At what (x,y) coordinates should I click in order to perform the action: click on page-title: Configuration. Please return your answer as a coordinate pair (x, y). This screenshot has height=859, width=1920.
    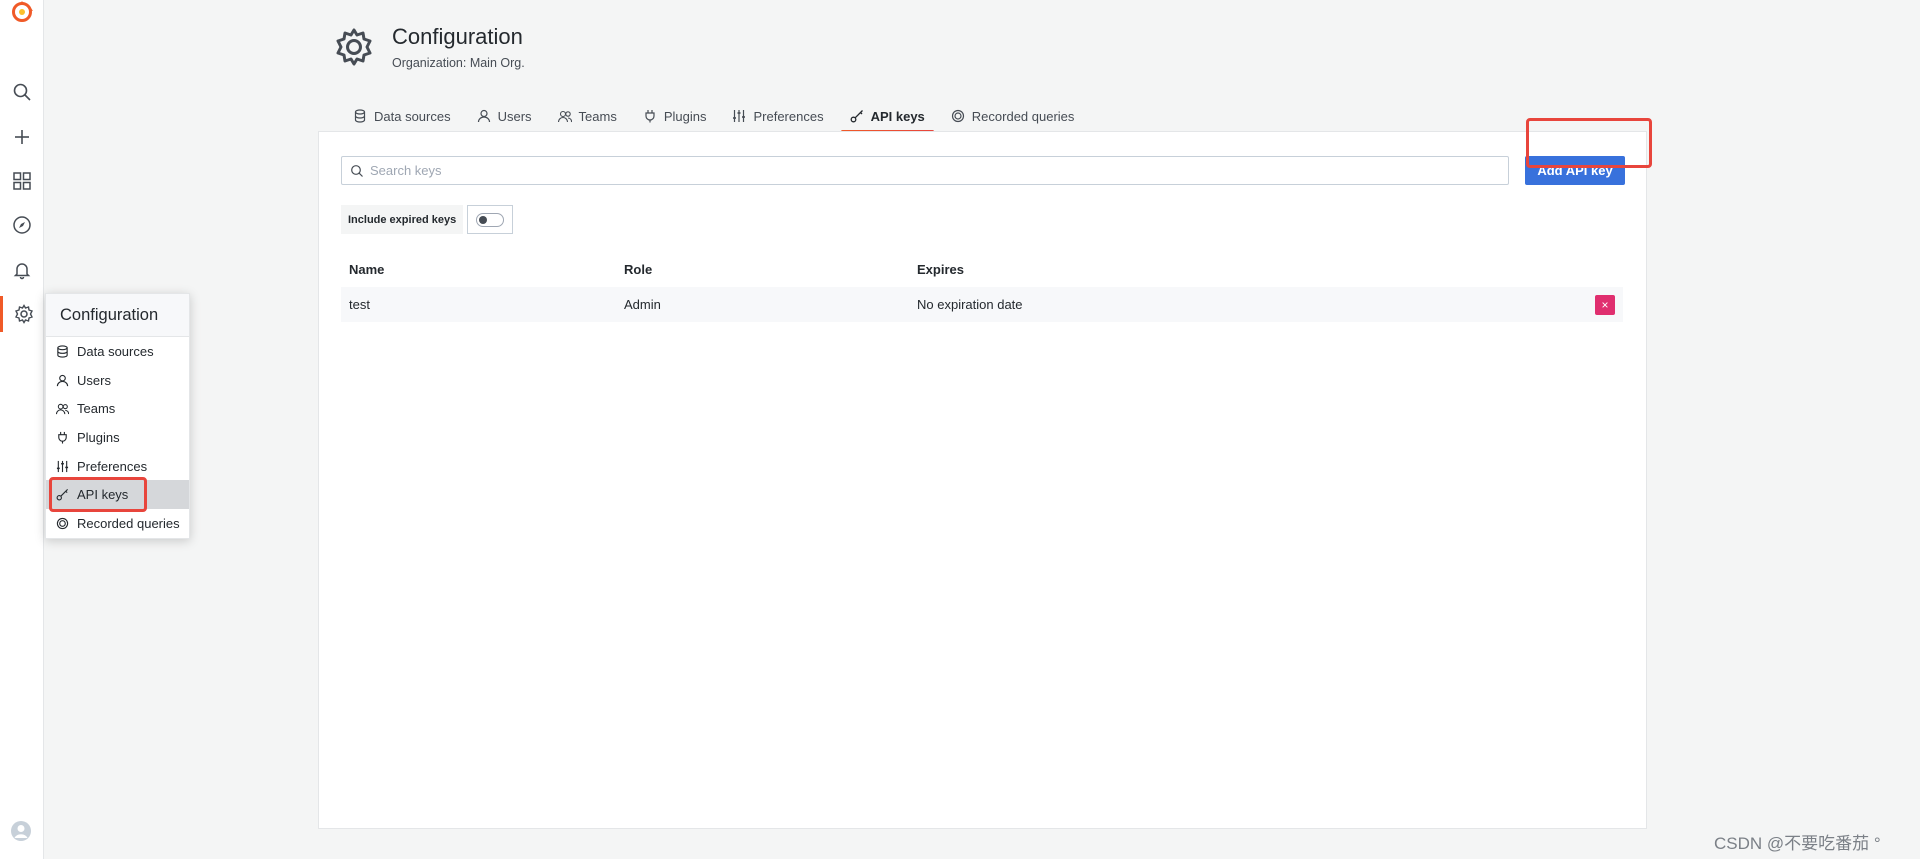
    Looking at the image, I should click on (457, 36).